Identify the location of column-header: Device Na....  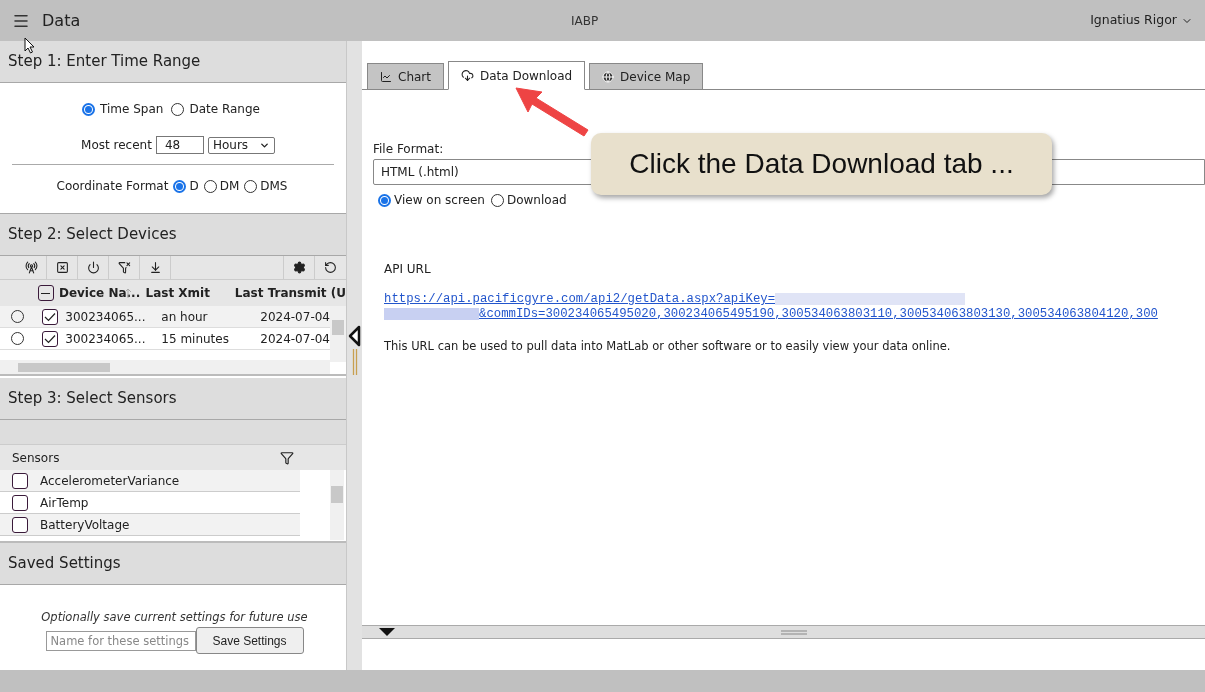
(102, 293).